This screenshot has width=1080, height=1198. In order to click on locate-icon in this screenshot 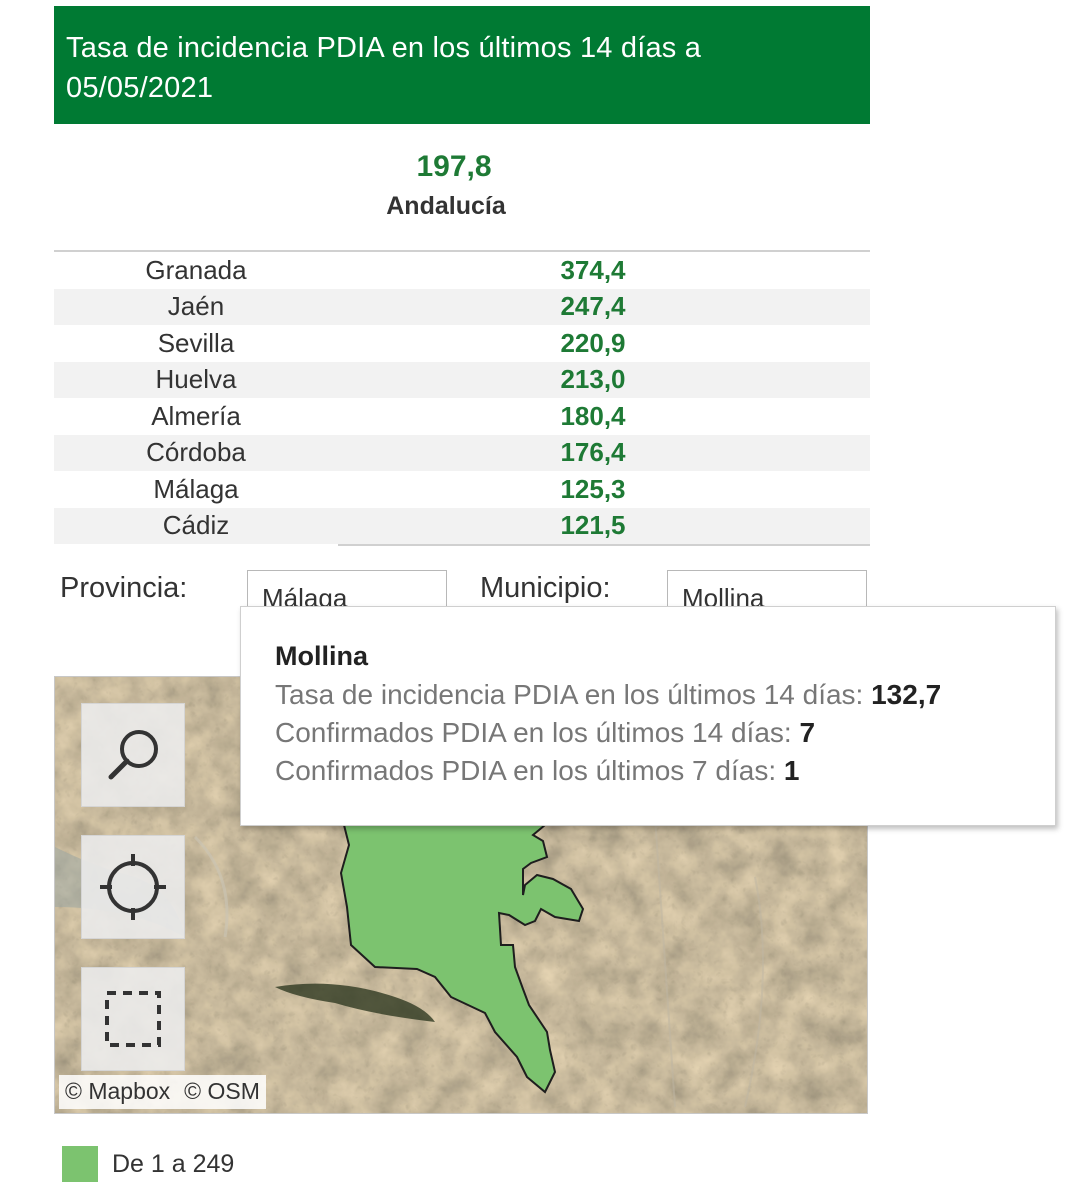, I will do `click(133, 887)`.